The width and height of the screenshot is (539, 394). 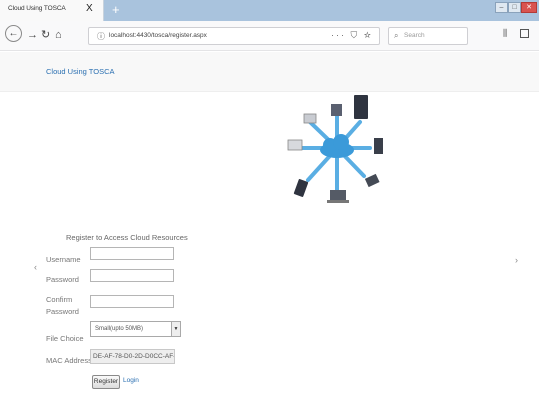 I want to click on tab-strip: Cloud Using TOSCA X + – □ ✕, so click(x=269, y=10).